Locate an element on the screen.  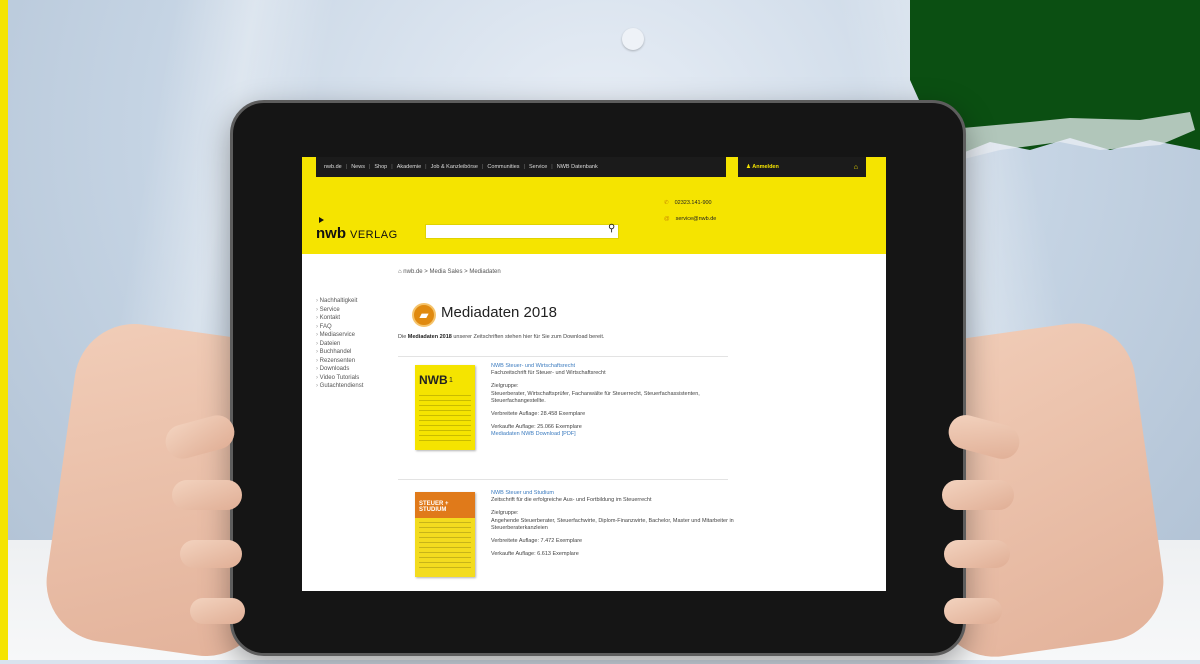
folder-icon: ▰ is located at coordinates (424, 315).